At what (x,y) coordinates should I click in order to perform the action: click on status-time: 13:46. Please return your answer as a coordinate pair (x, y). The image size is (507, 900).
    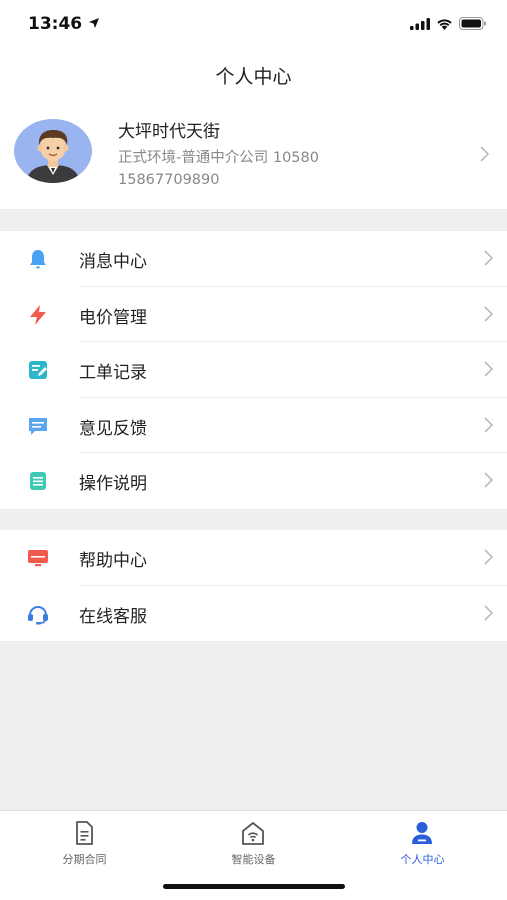
    Looking at the image, I should click on (55, 24).